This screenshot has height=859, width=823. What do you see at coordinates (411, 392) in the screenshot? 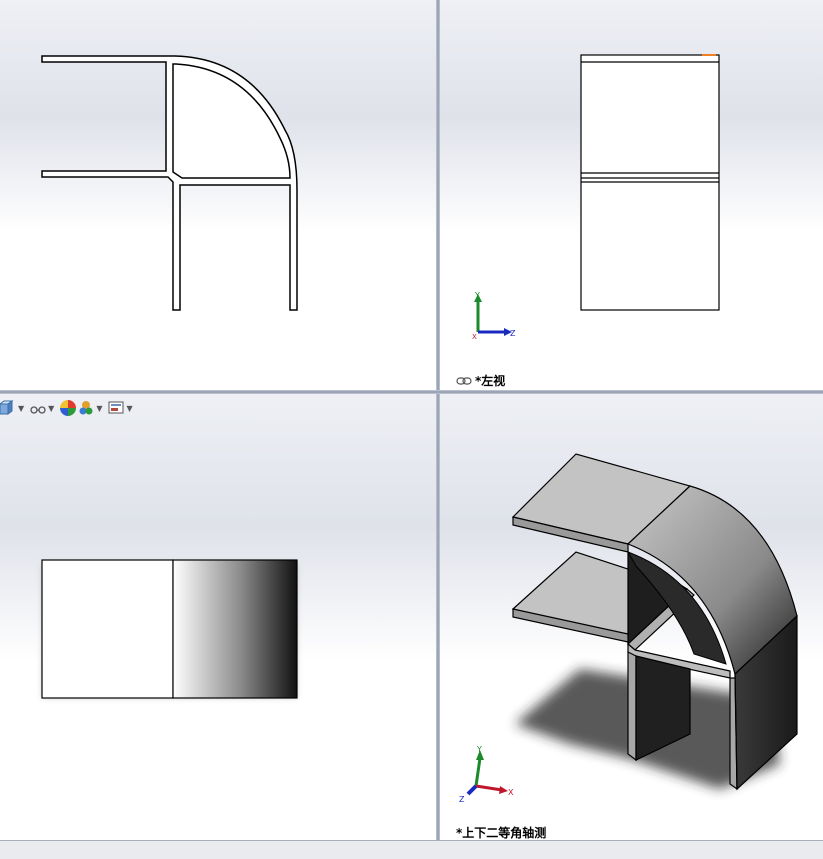
I see `viewport-splitter-horizontal` at bounding box center [411, 392].